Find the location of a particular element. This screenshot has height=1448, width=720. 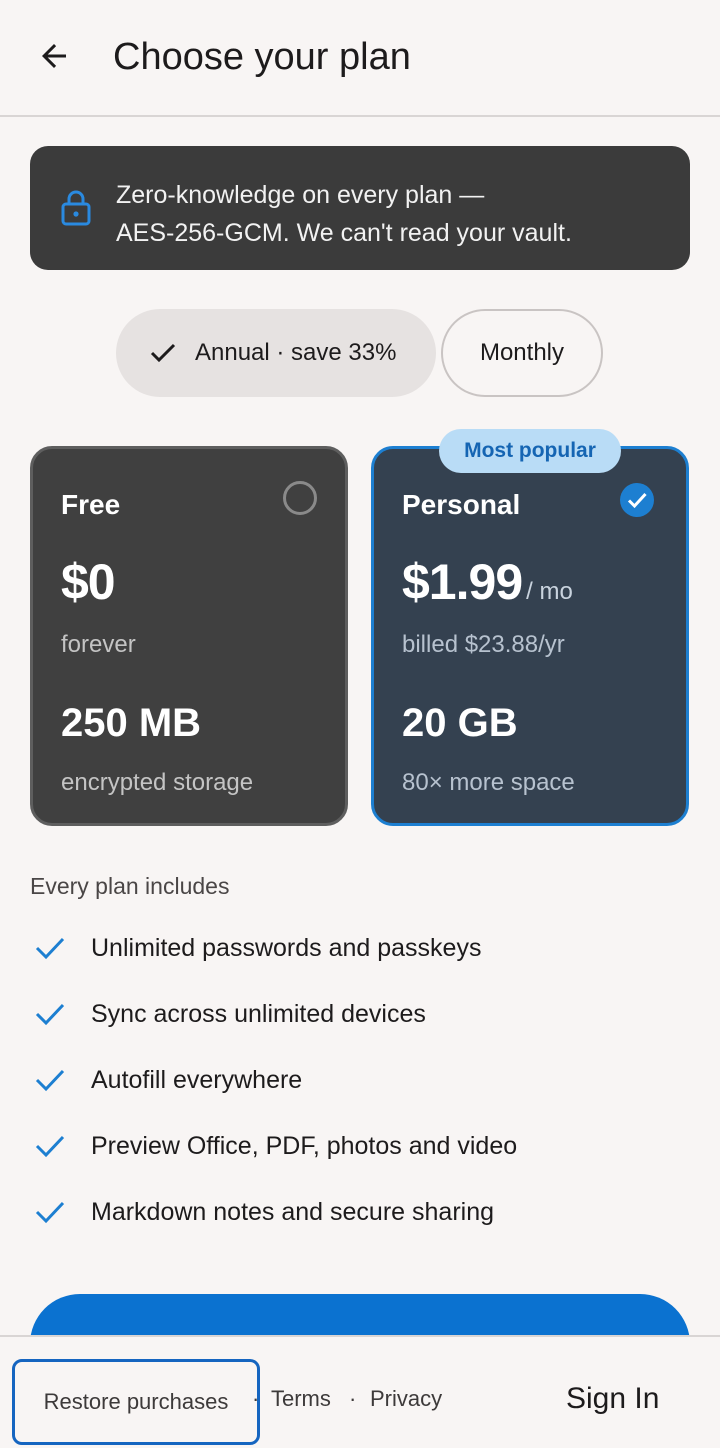

back-button is located at coordinates (54, 56).